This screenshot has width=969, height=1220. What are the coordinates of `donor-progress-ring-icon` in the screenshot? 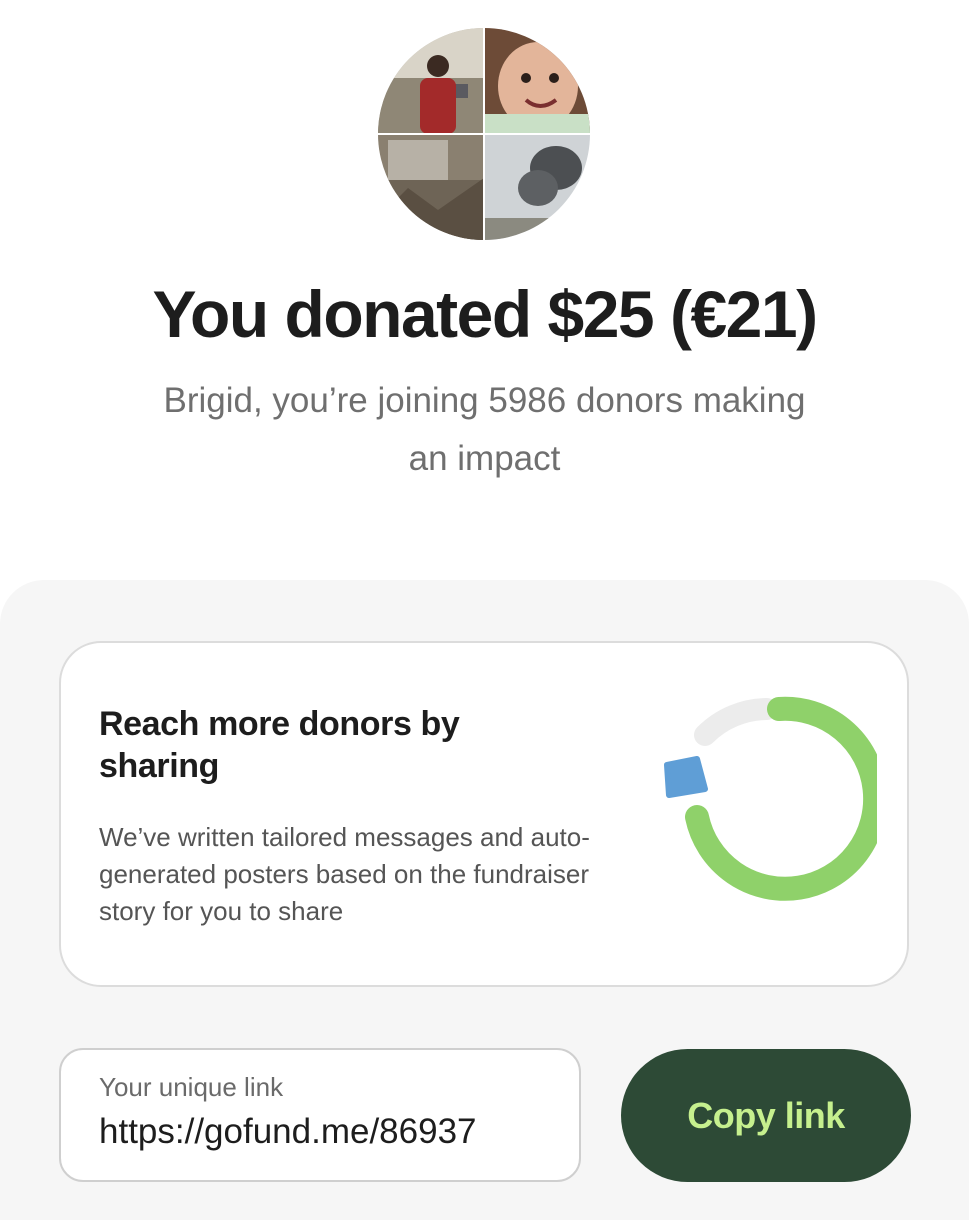 It's located at (770, 798).